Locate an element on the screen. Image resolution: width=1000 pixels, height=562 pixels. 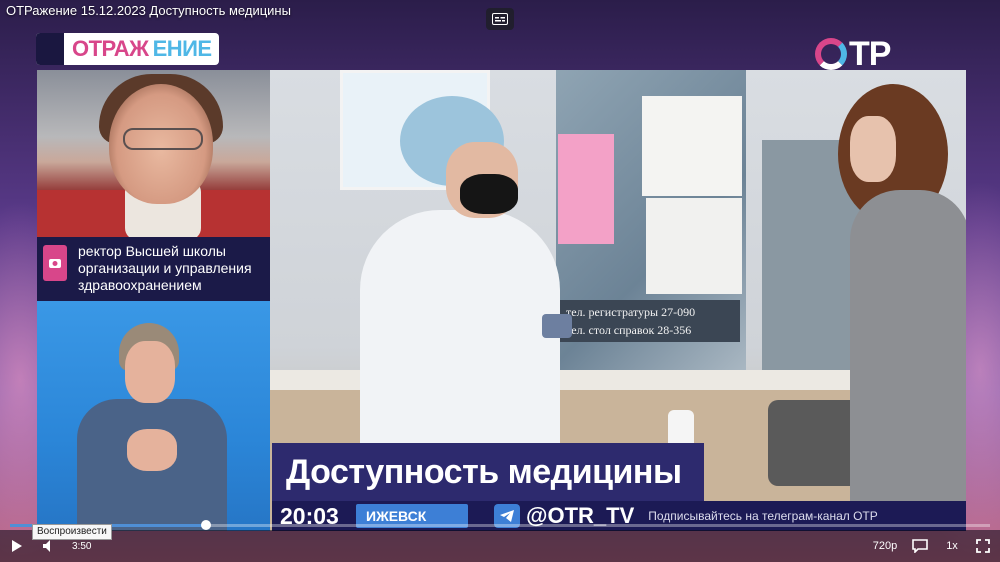
telegram-text: Подписывайтесь на телеграм-канал ОТР is located at coordinates (763, 516).